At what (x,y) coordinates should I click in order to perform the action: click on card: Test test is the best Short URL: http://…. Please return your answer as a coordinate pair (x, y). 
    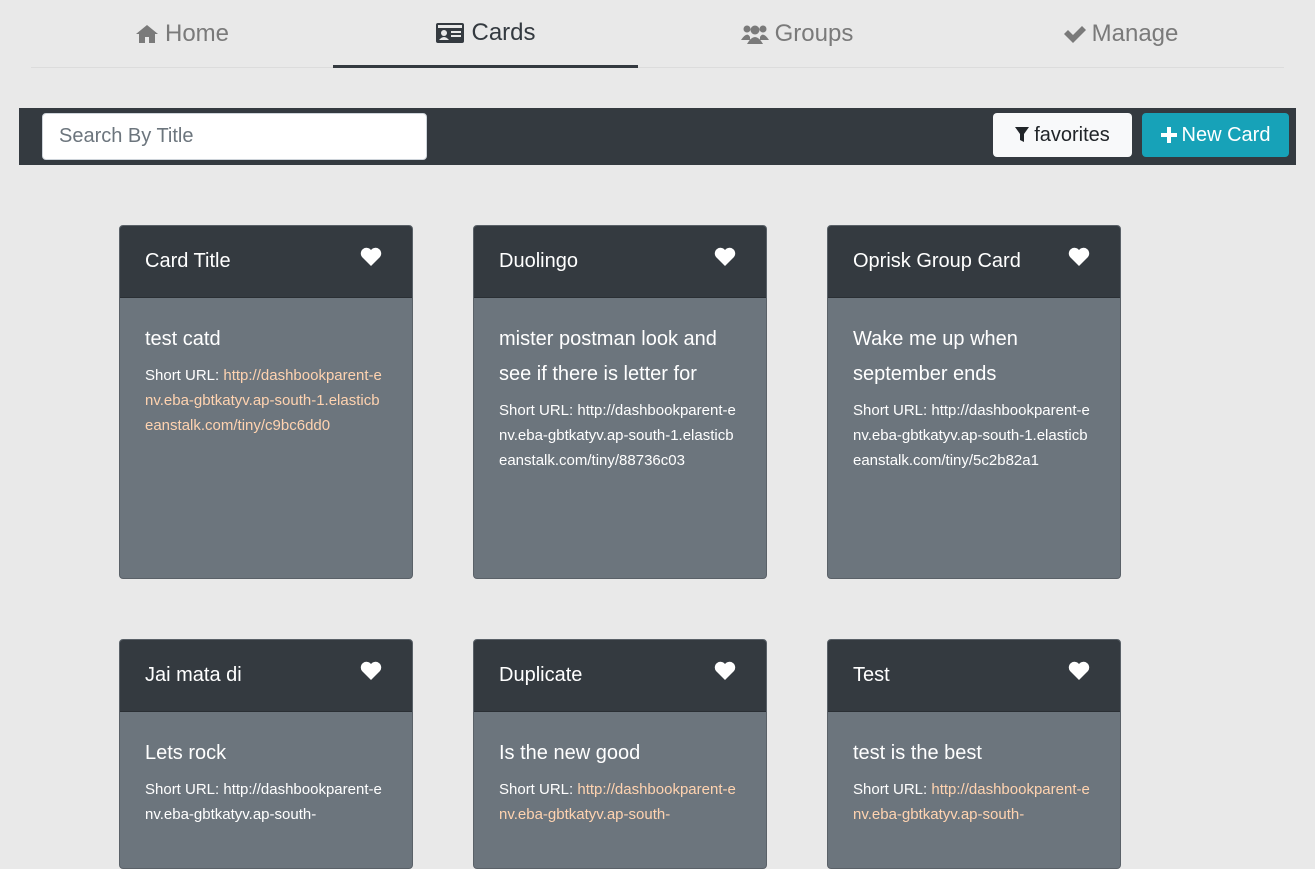
    Looking at the image, I should click on (974, 754).